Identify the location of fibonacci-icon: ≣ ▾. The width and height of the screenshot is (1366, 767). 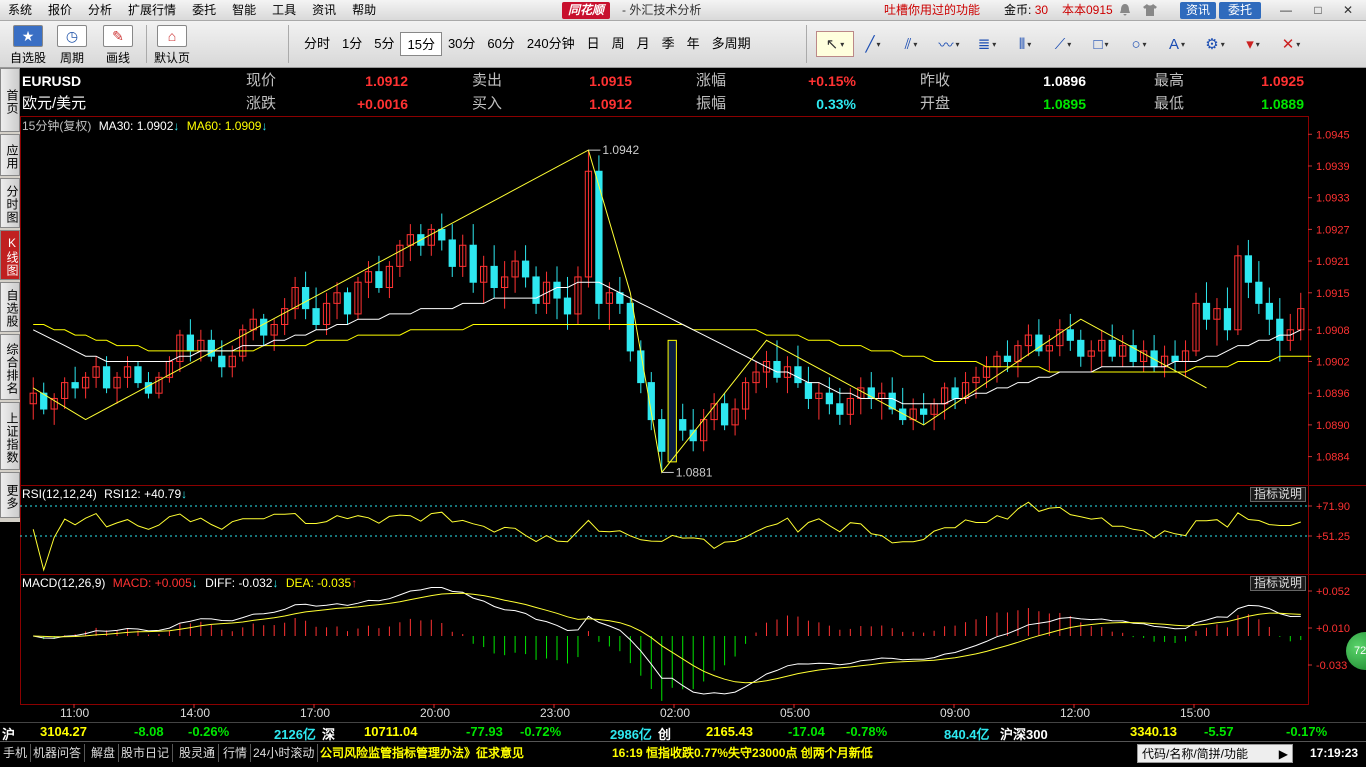
(987, 44).